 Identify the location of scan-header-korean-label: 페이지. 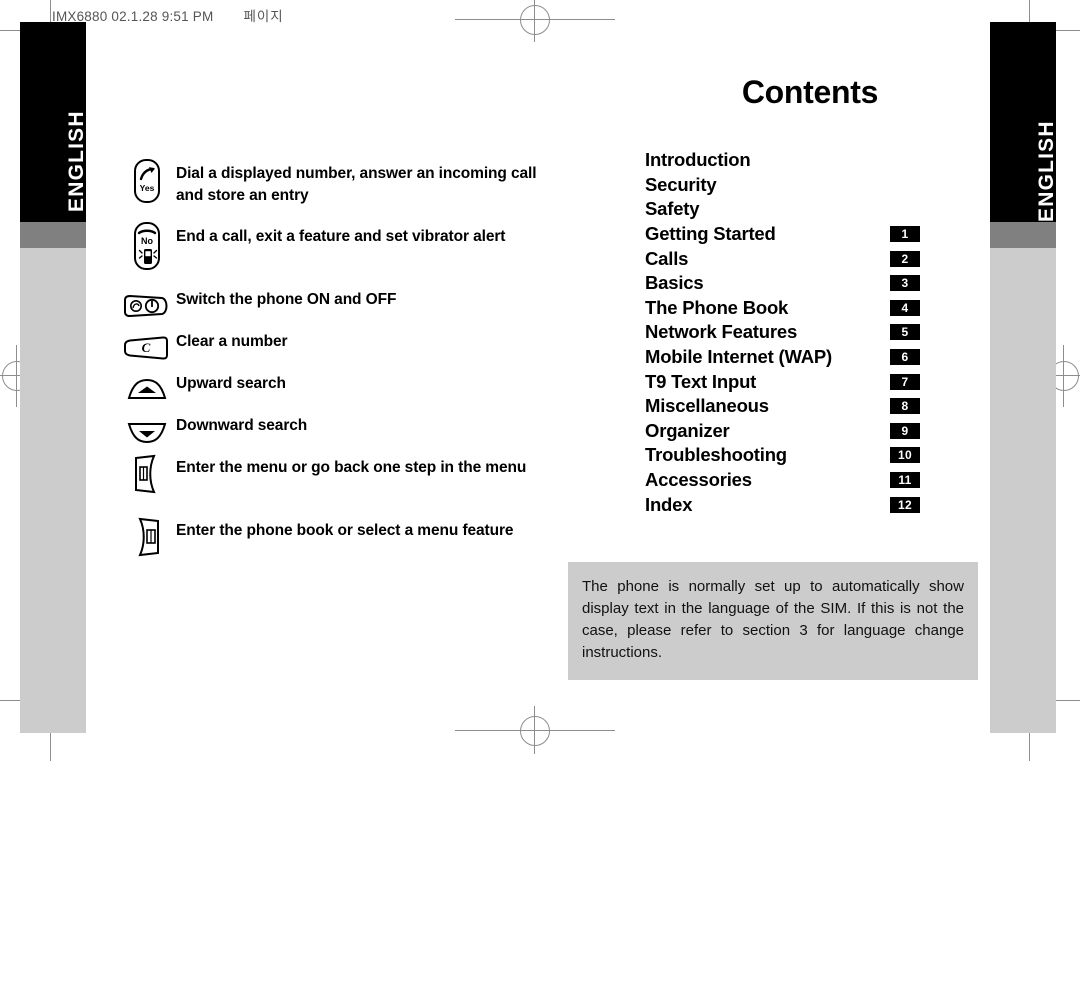
(263, 16).